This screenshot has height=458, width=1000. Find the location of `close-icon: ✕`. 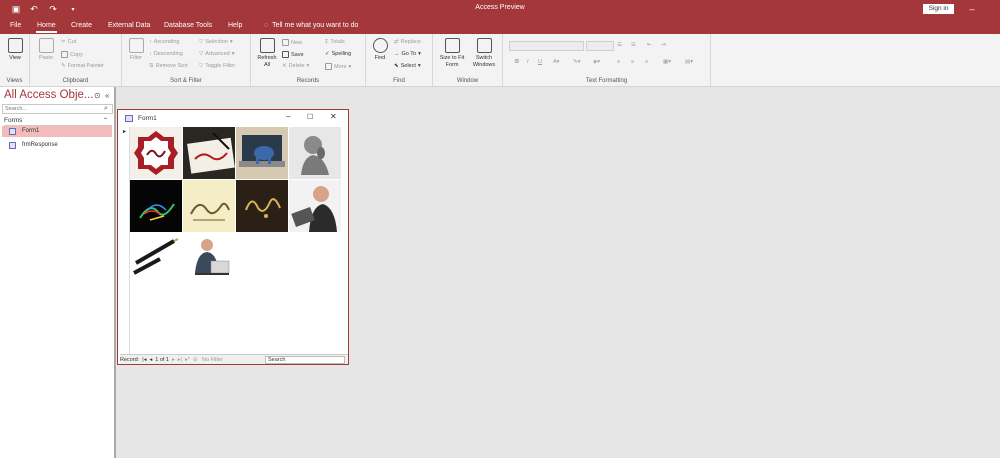

close-icon: ✕ is located at coordinates (333, 116).